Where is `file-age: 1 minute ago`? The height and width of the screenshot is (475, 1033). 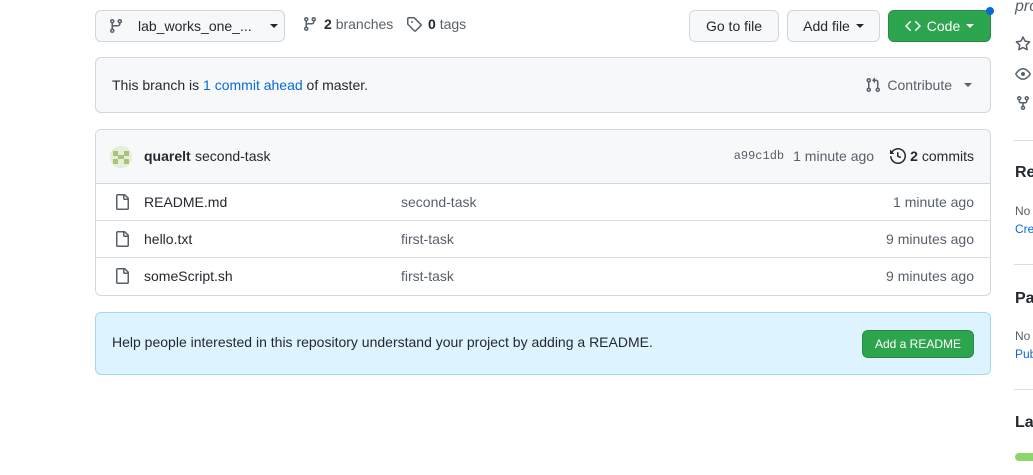
file-age: 1 minute ago is located at coordinates (933, 202).